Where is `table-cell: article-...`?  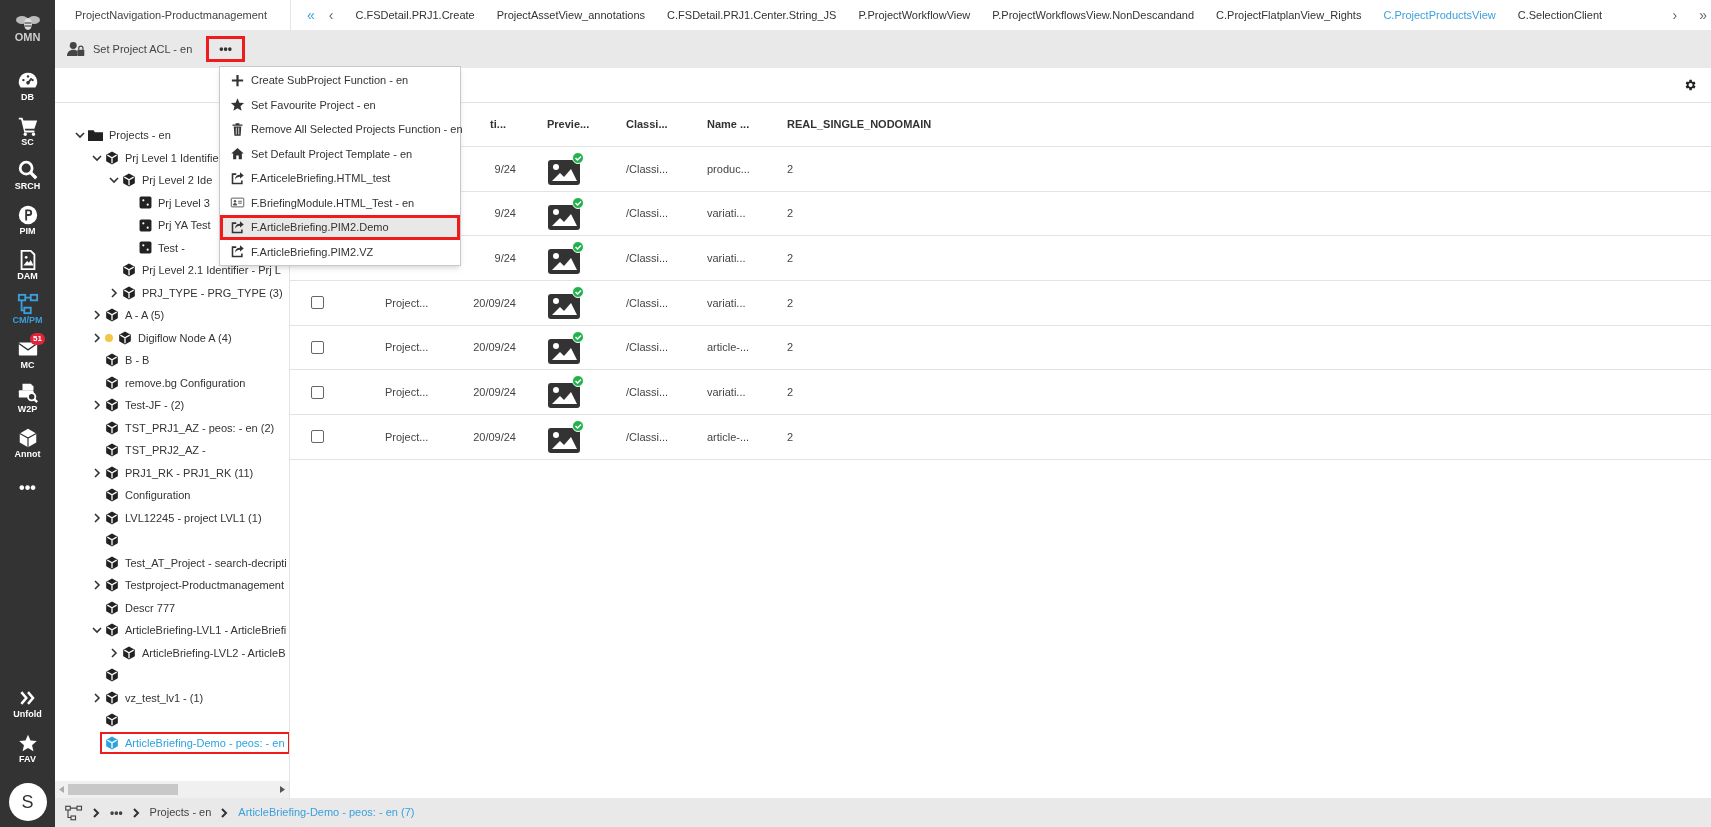 table-cell: article-... is located at coordinates (728, 347).